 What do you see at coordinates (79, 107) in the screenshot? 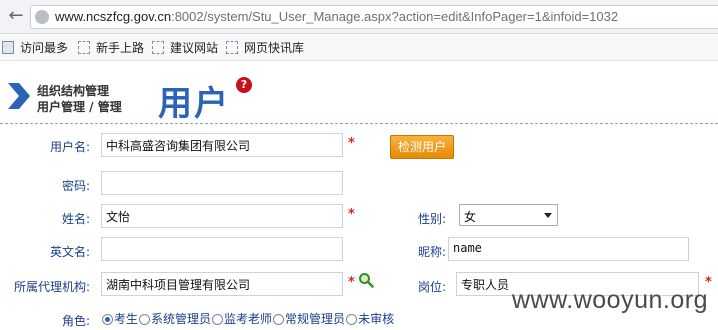
I see `breadcrumb: 用户管理 / 管理` at bounding box center [79, 107].